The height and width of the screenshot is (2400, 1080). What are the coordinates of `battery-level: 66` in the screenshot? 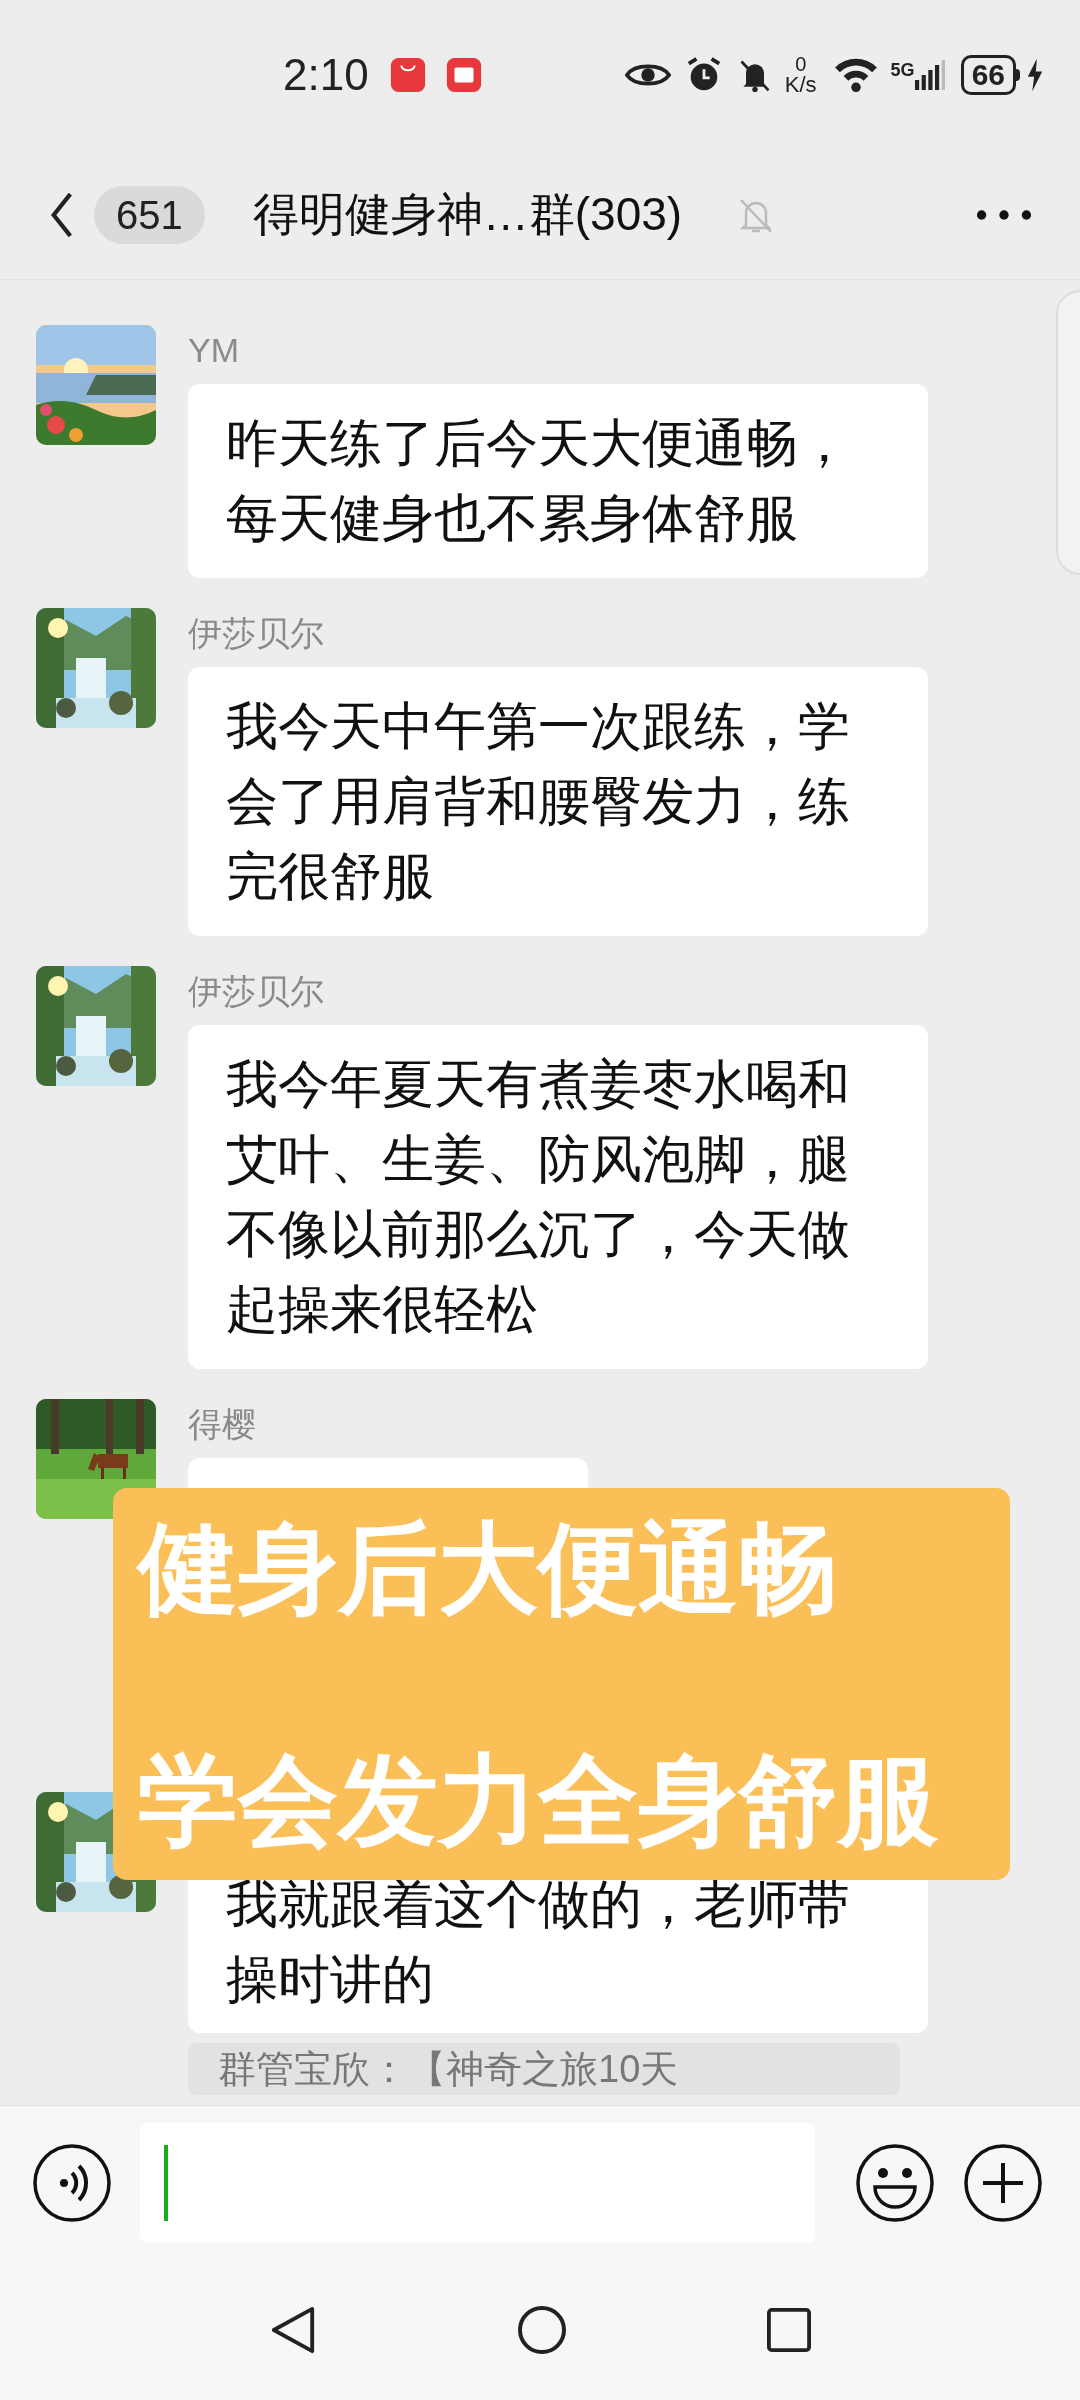 It's located at (988, 75).